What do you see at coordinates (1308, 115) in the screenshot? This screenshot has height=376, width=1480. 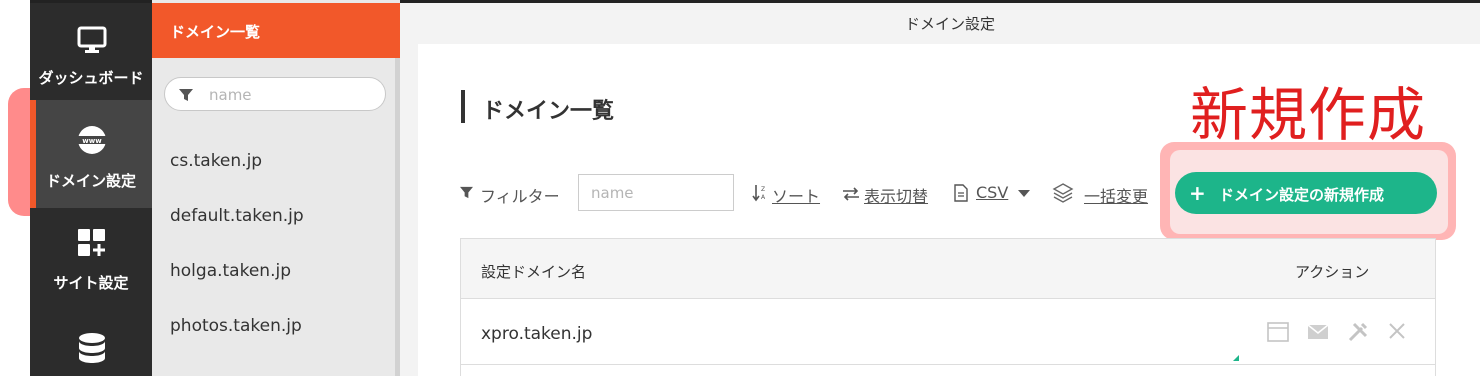 I see `annotation-new-label: 新規作成` at bounding box center [1308, 115].